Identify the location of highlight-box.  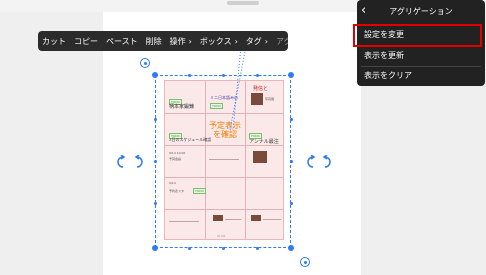
(417, 35).